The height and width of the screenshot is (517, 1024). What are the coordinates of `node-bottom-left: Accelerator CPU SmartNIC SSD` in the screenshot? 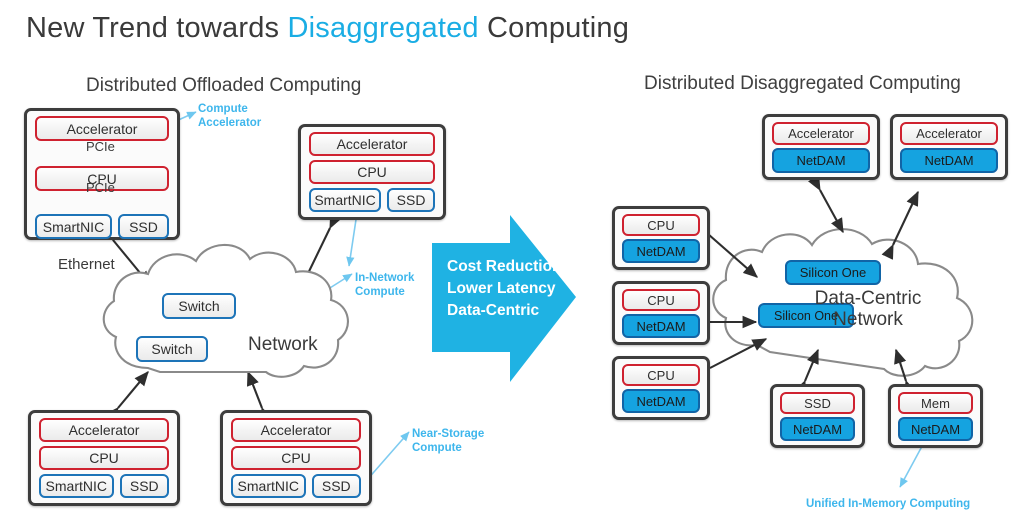 It's located at (104, 458).